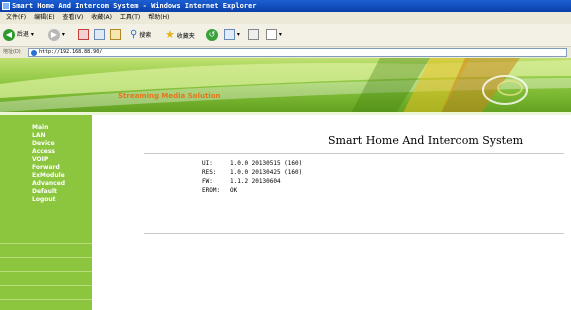 The image size is (571, 310). What do you see at coordinates (285, 35) in the screenshot?
I see `browser-toolbar: ◀ 后退 ▾ ▶ ▾ ⚲ 搜索 ★ 收藏夹 ↺ ▾ ▾` at bounding box center [285, 35].